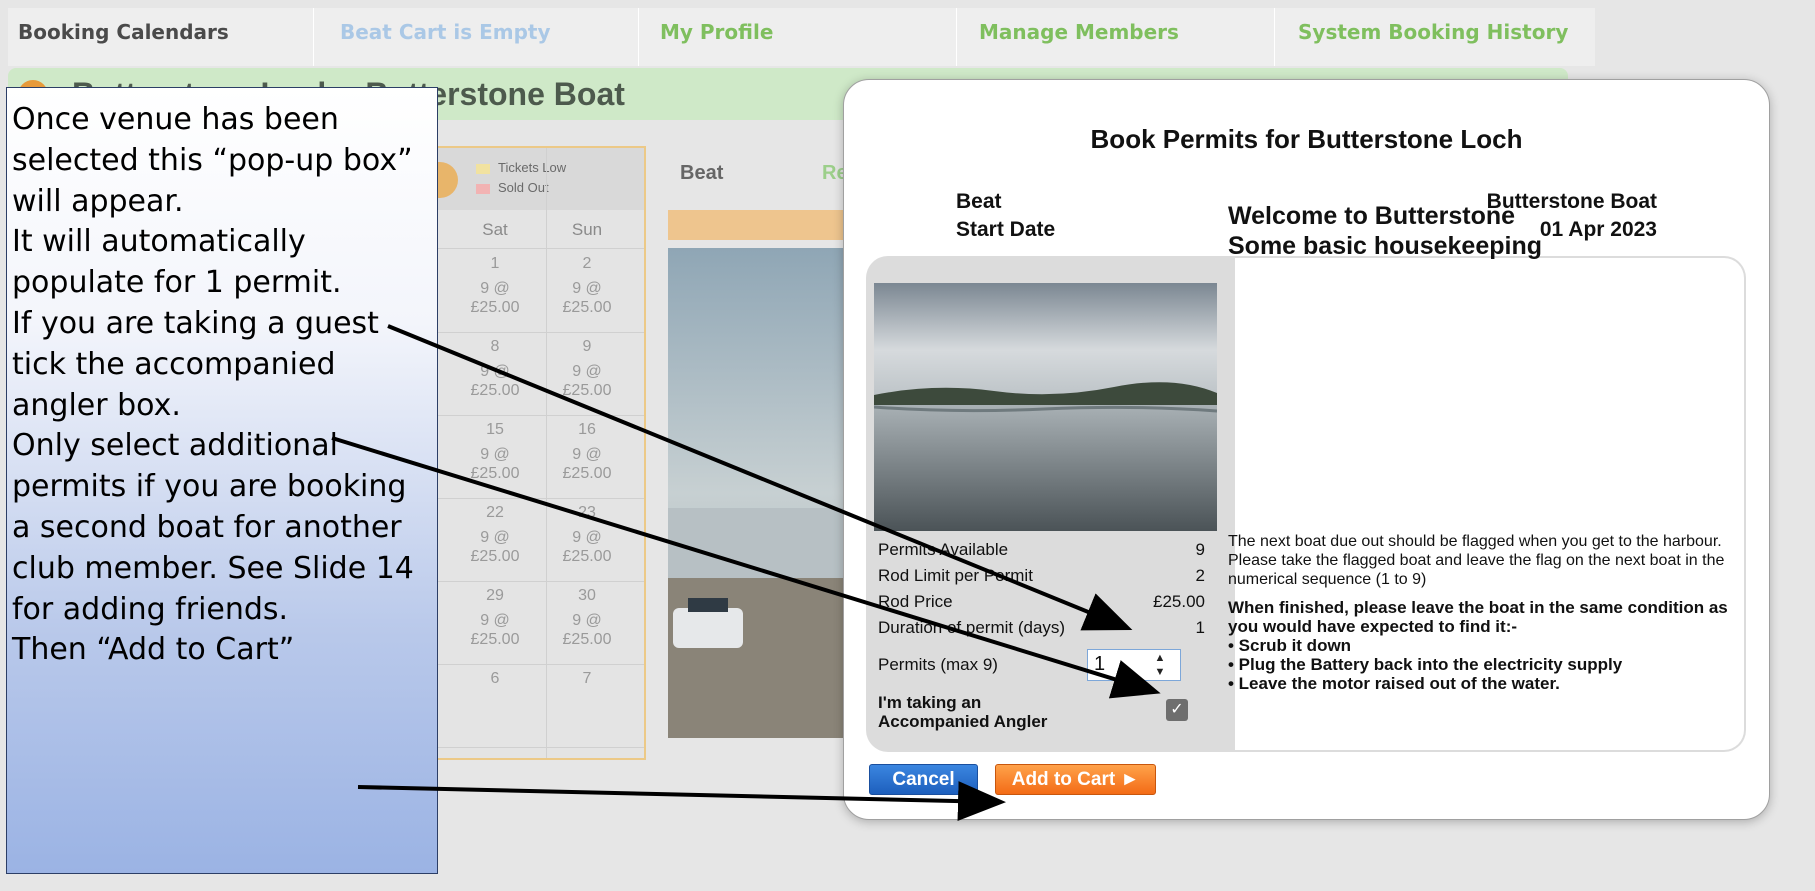  I want to click on calendar-day-cell: 1 9 @ £25.00, so click(495, 294).